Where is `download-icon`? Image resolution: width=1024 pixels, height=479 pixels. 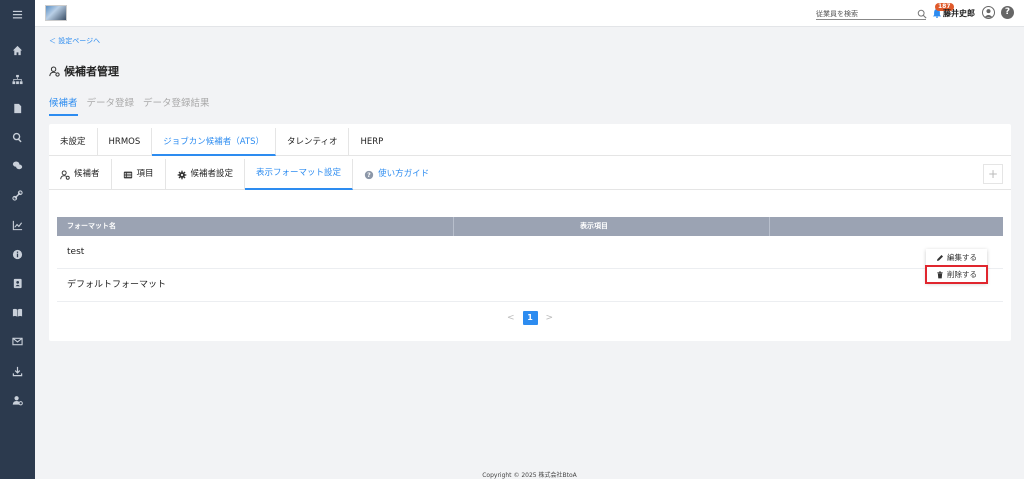 download-icon is located at coordinates (17, 371).